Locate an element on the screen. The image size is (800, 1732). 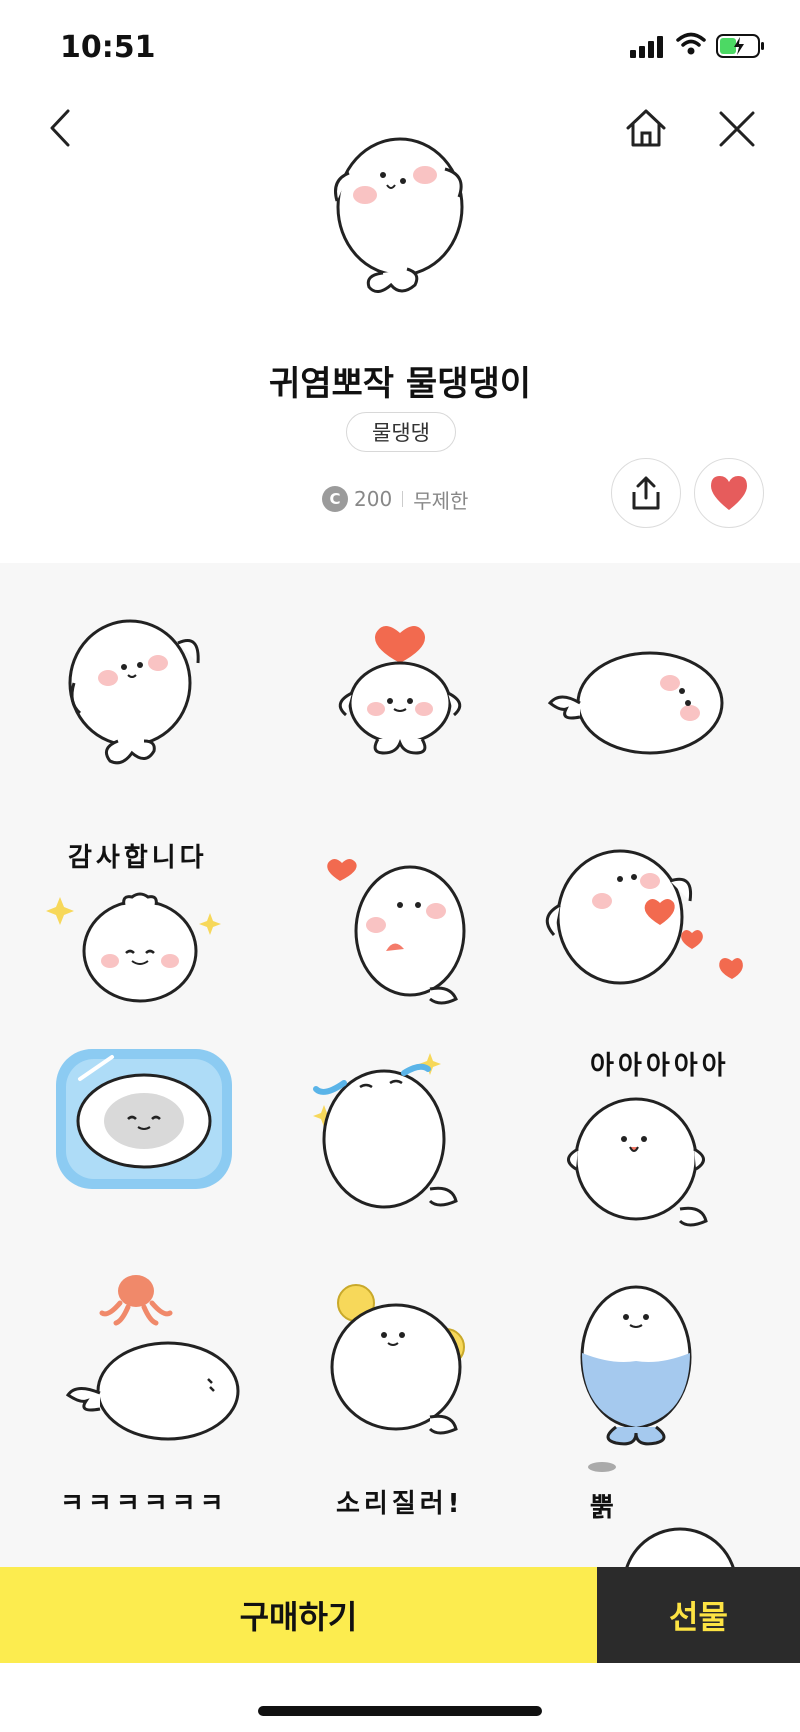
sticker-seal-water is located at coordinates (640, 1364).